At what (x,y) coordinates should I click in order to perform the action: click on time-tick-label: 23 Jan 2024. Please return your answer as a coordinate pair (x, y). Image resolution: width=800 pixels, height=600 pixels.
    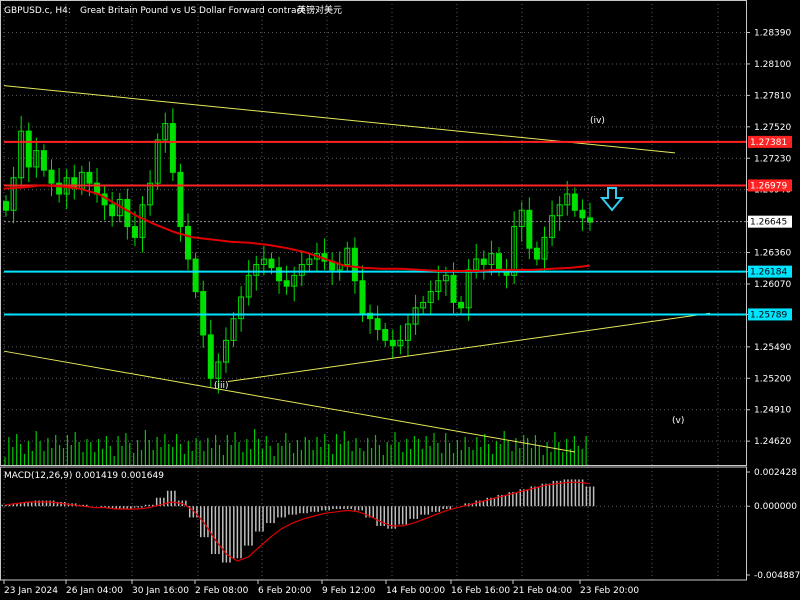
    Looking at the image, I should click on (31, 591).